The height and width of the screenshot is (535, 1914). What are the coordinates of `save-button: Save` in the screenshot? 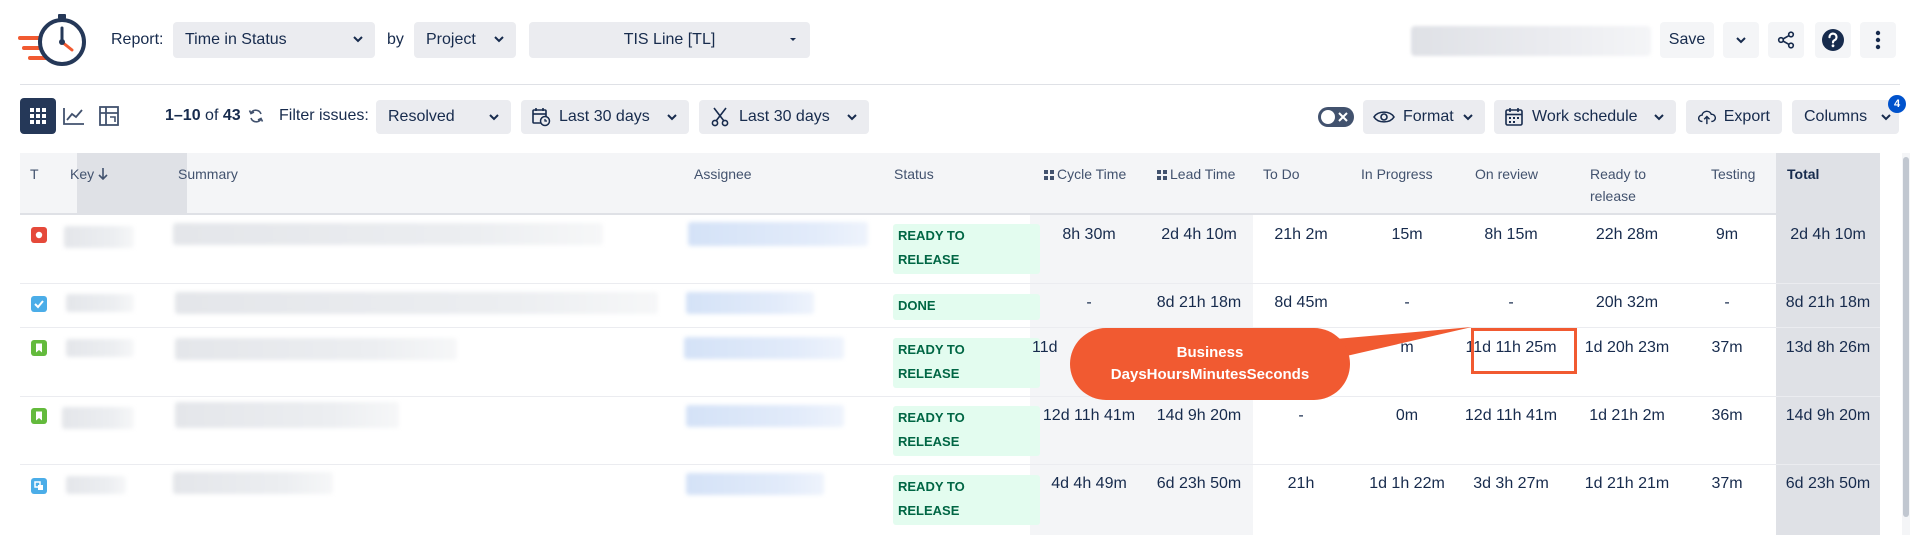 It's located at (1687, 40).